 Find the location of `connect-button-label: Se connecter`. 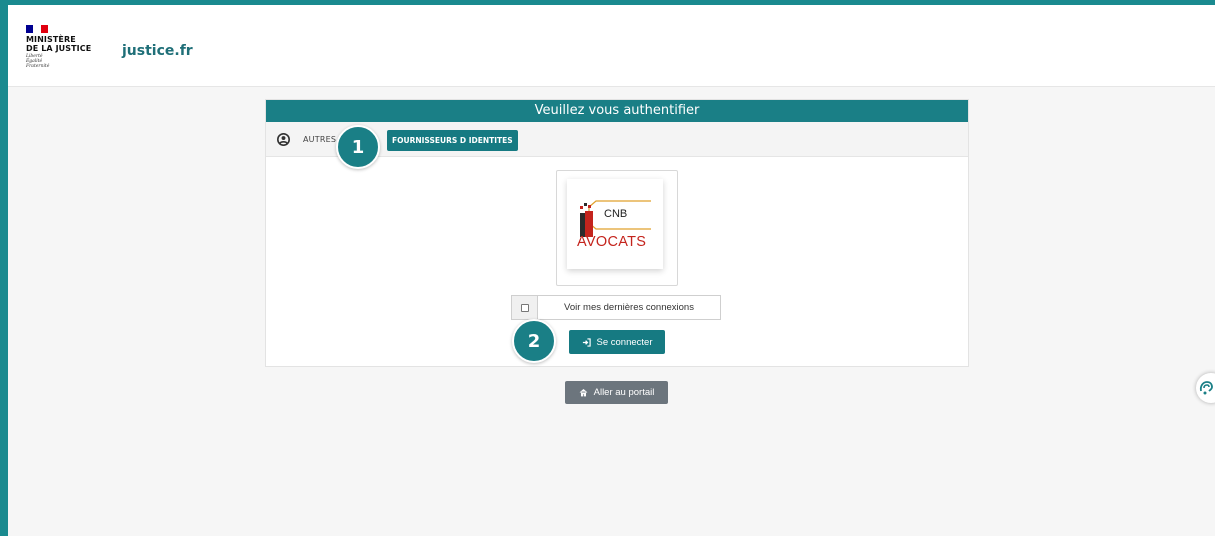

connect-button-label: Se connecter is located at coordinates (624, 342).